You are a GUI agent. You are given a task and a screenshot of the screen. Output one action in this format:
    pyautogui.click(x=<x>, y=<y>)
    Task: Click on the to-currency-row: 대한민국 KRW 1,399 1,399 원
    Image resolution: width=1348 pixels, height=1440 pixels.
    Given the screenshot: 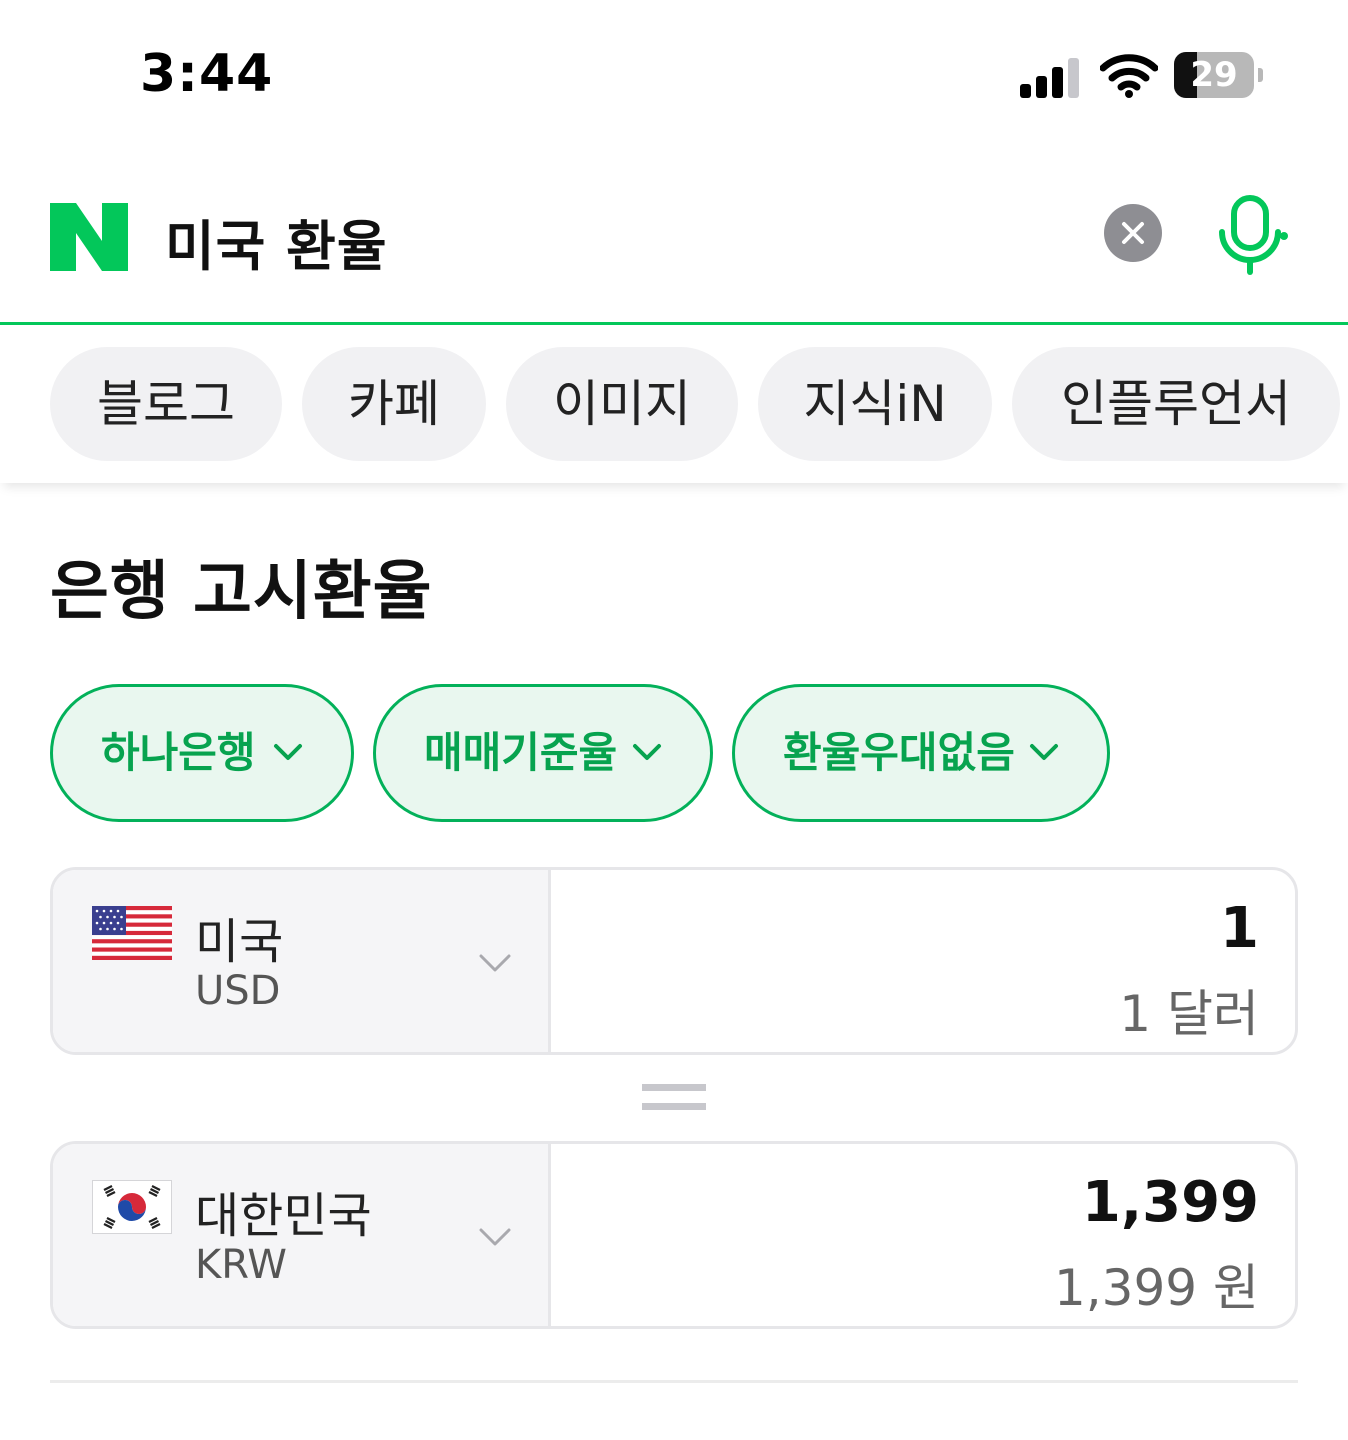 What is the action you would take?
    pyautogui.click(x=674, y=1235)
    